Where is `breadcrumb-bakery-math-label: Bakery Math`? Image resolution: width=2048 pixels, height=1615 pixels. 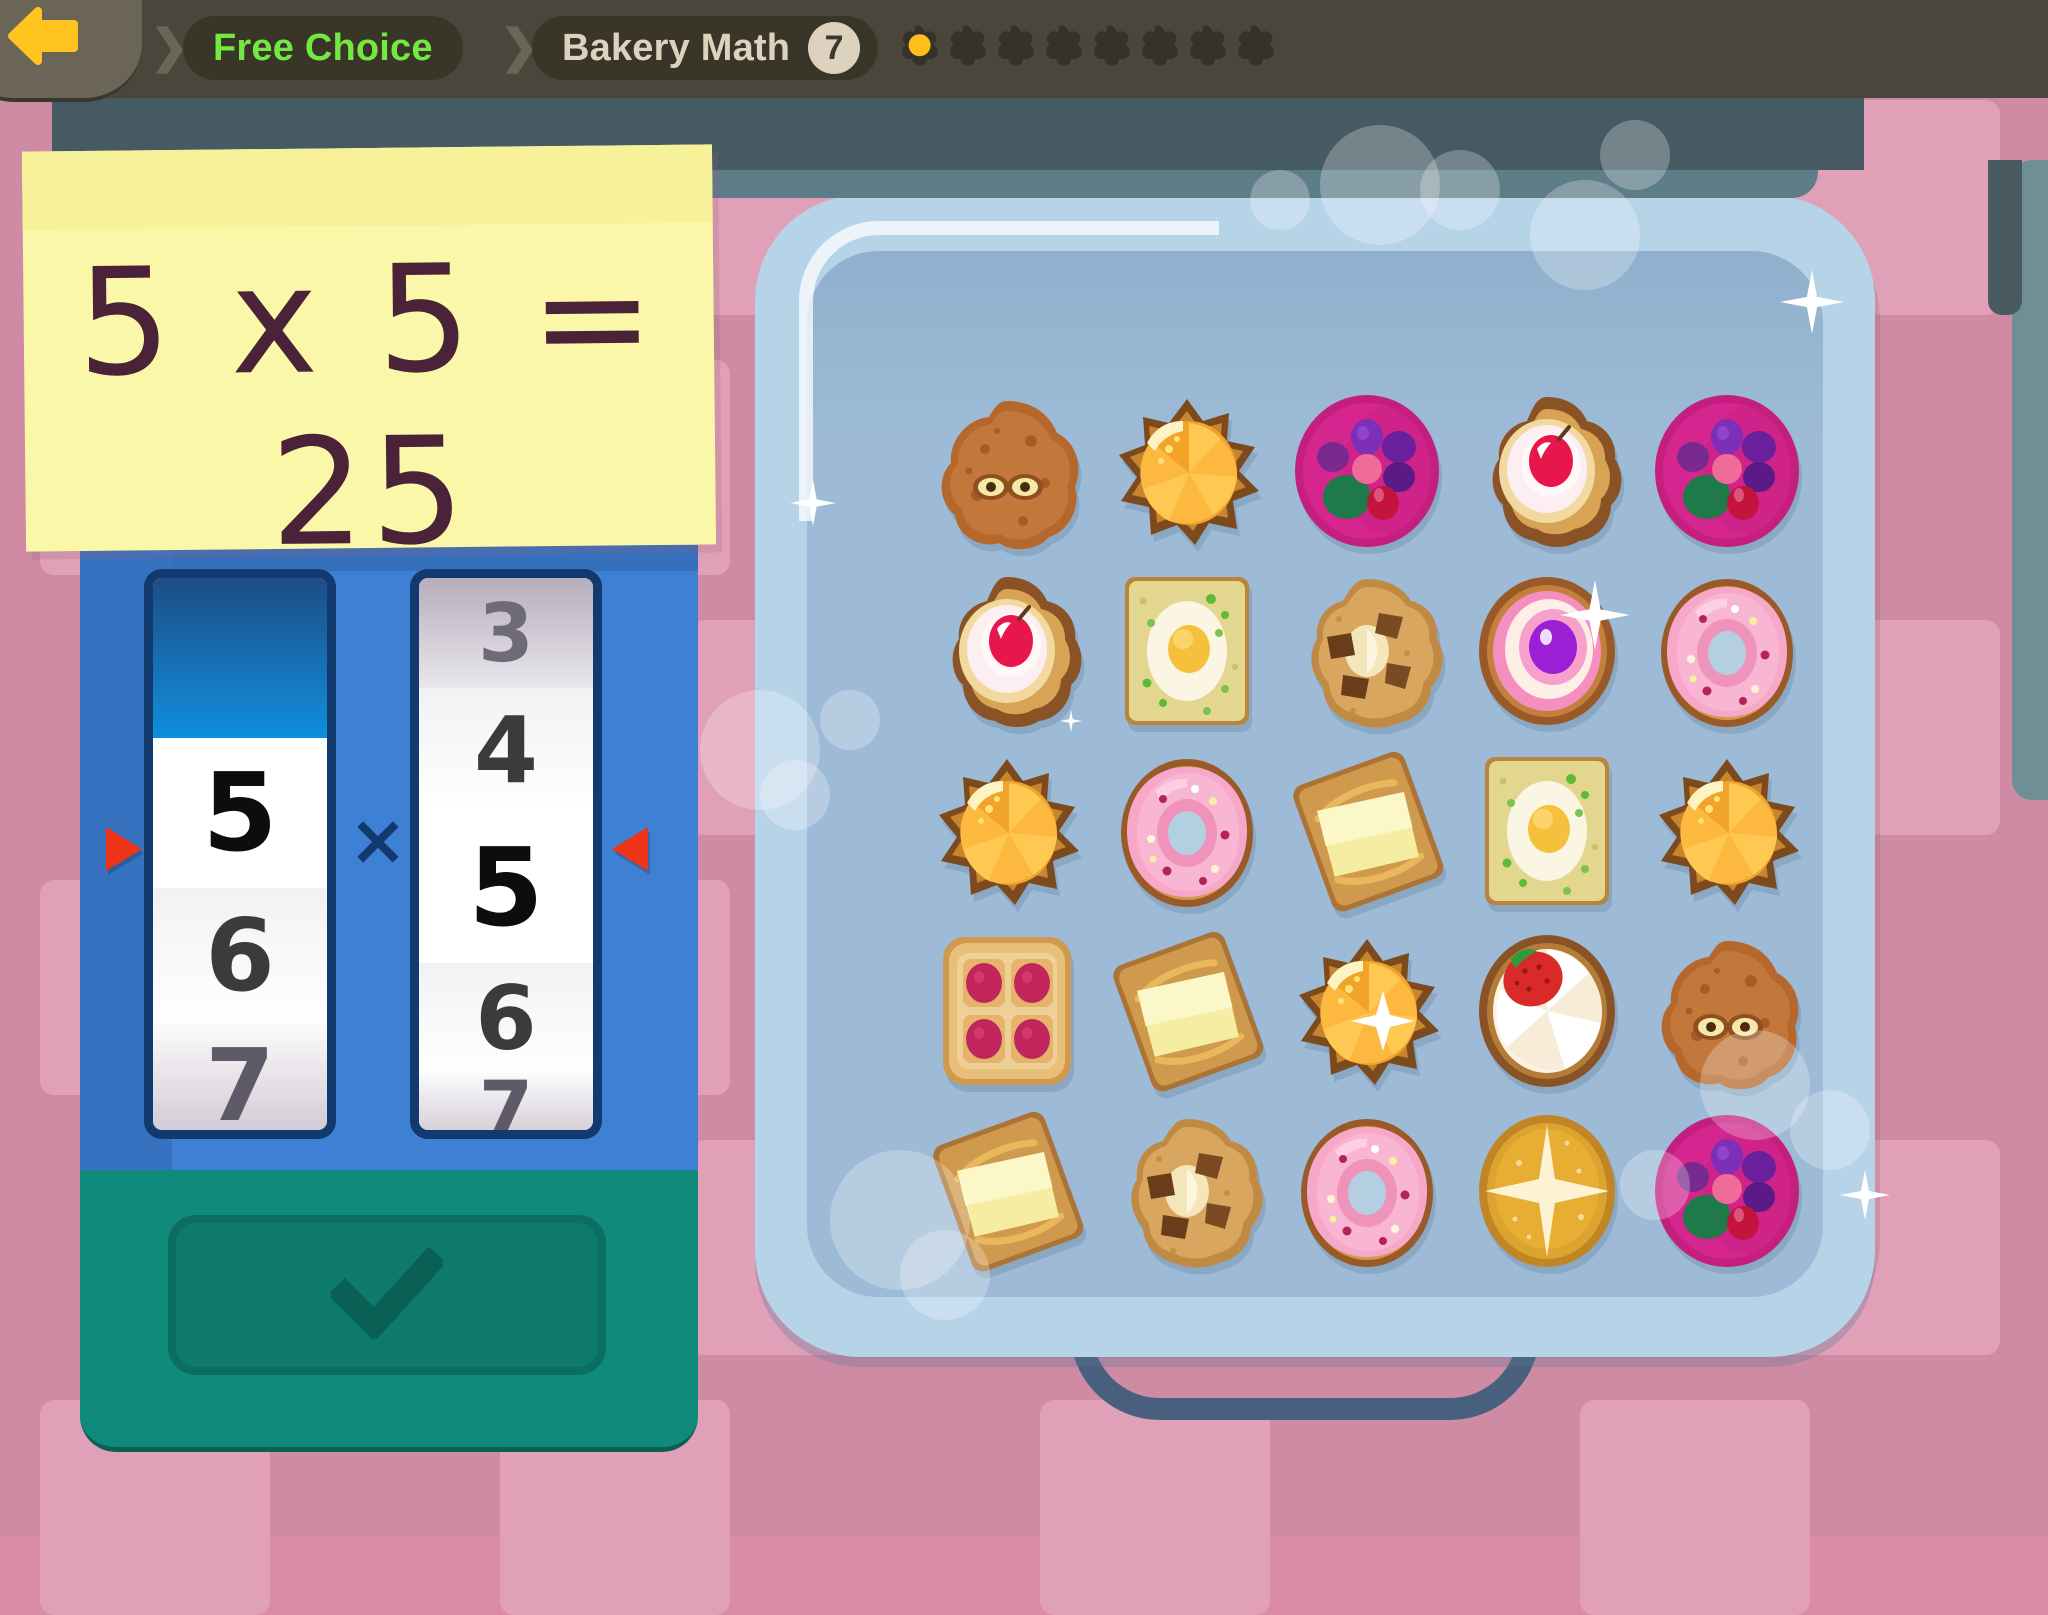 breadcrumb-bakery-math-label: Bakery Math is located at coordinates (676, 48).